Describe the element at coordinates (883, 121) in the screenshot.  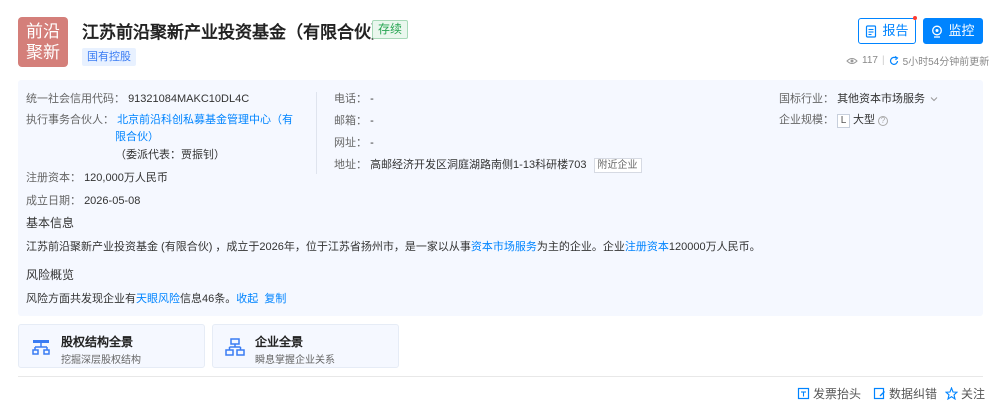
I see `help-icon: ?` at that location.